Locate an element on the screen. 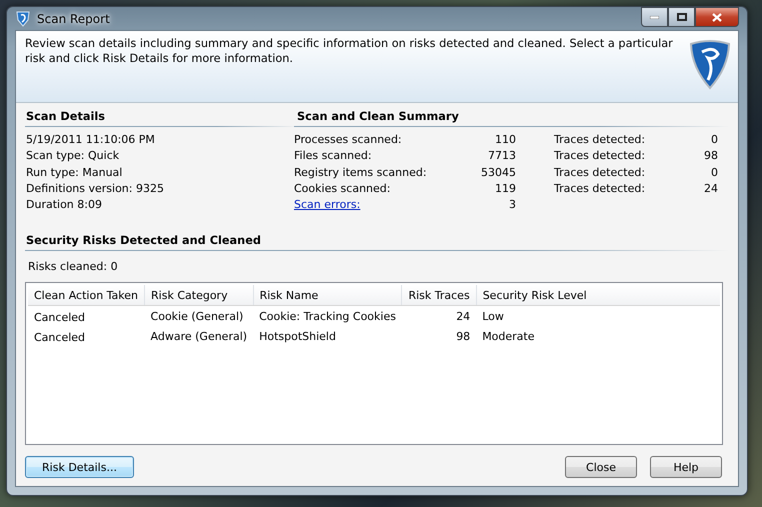 This screenshot has width=762, height=507. table-cell-text: Canceled is located at coordinates (59, 338).